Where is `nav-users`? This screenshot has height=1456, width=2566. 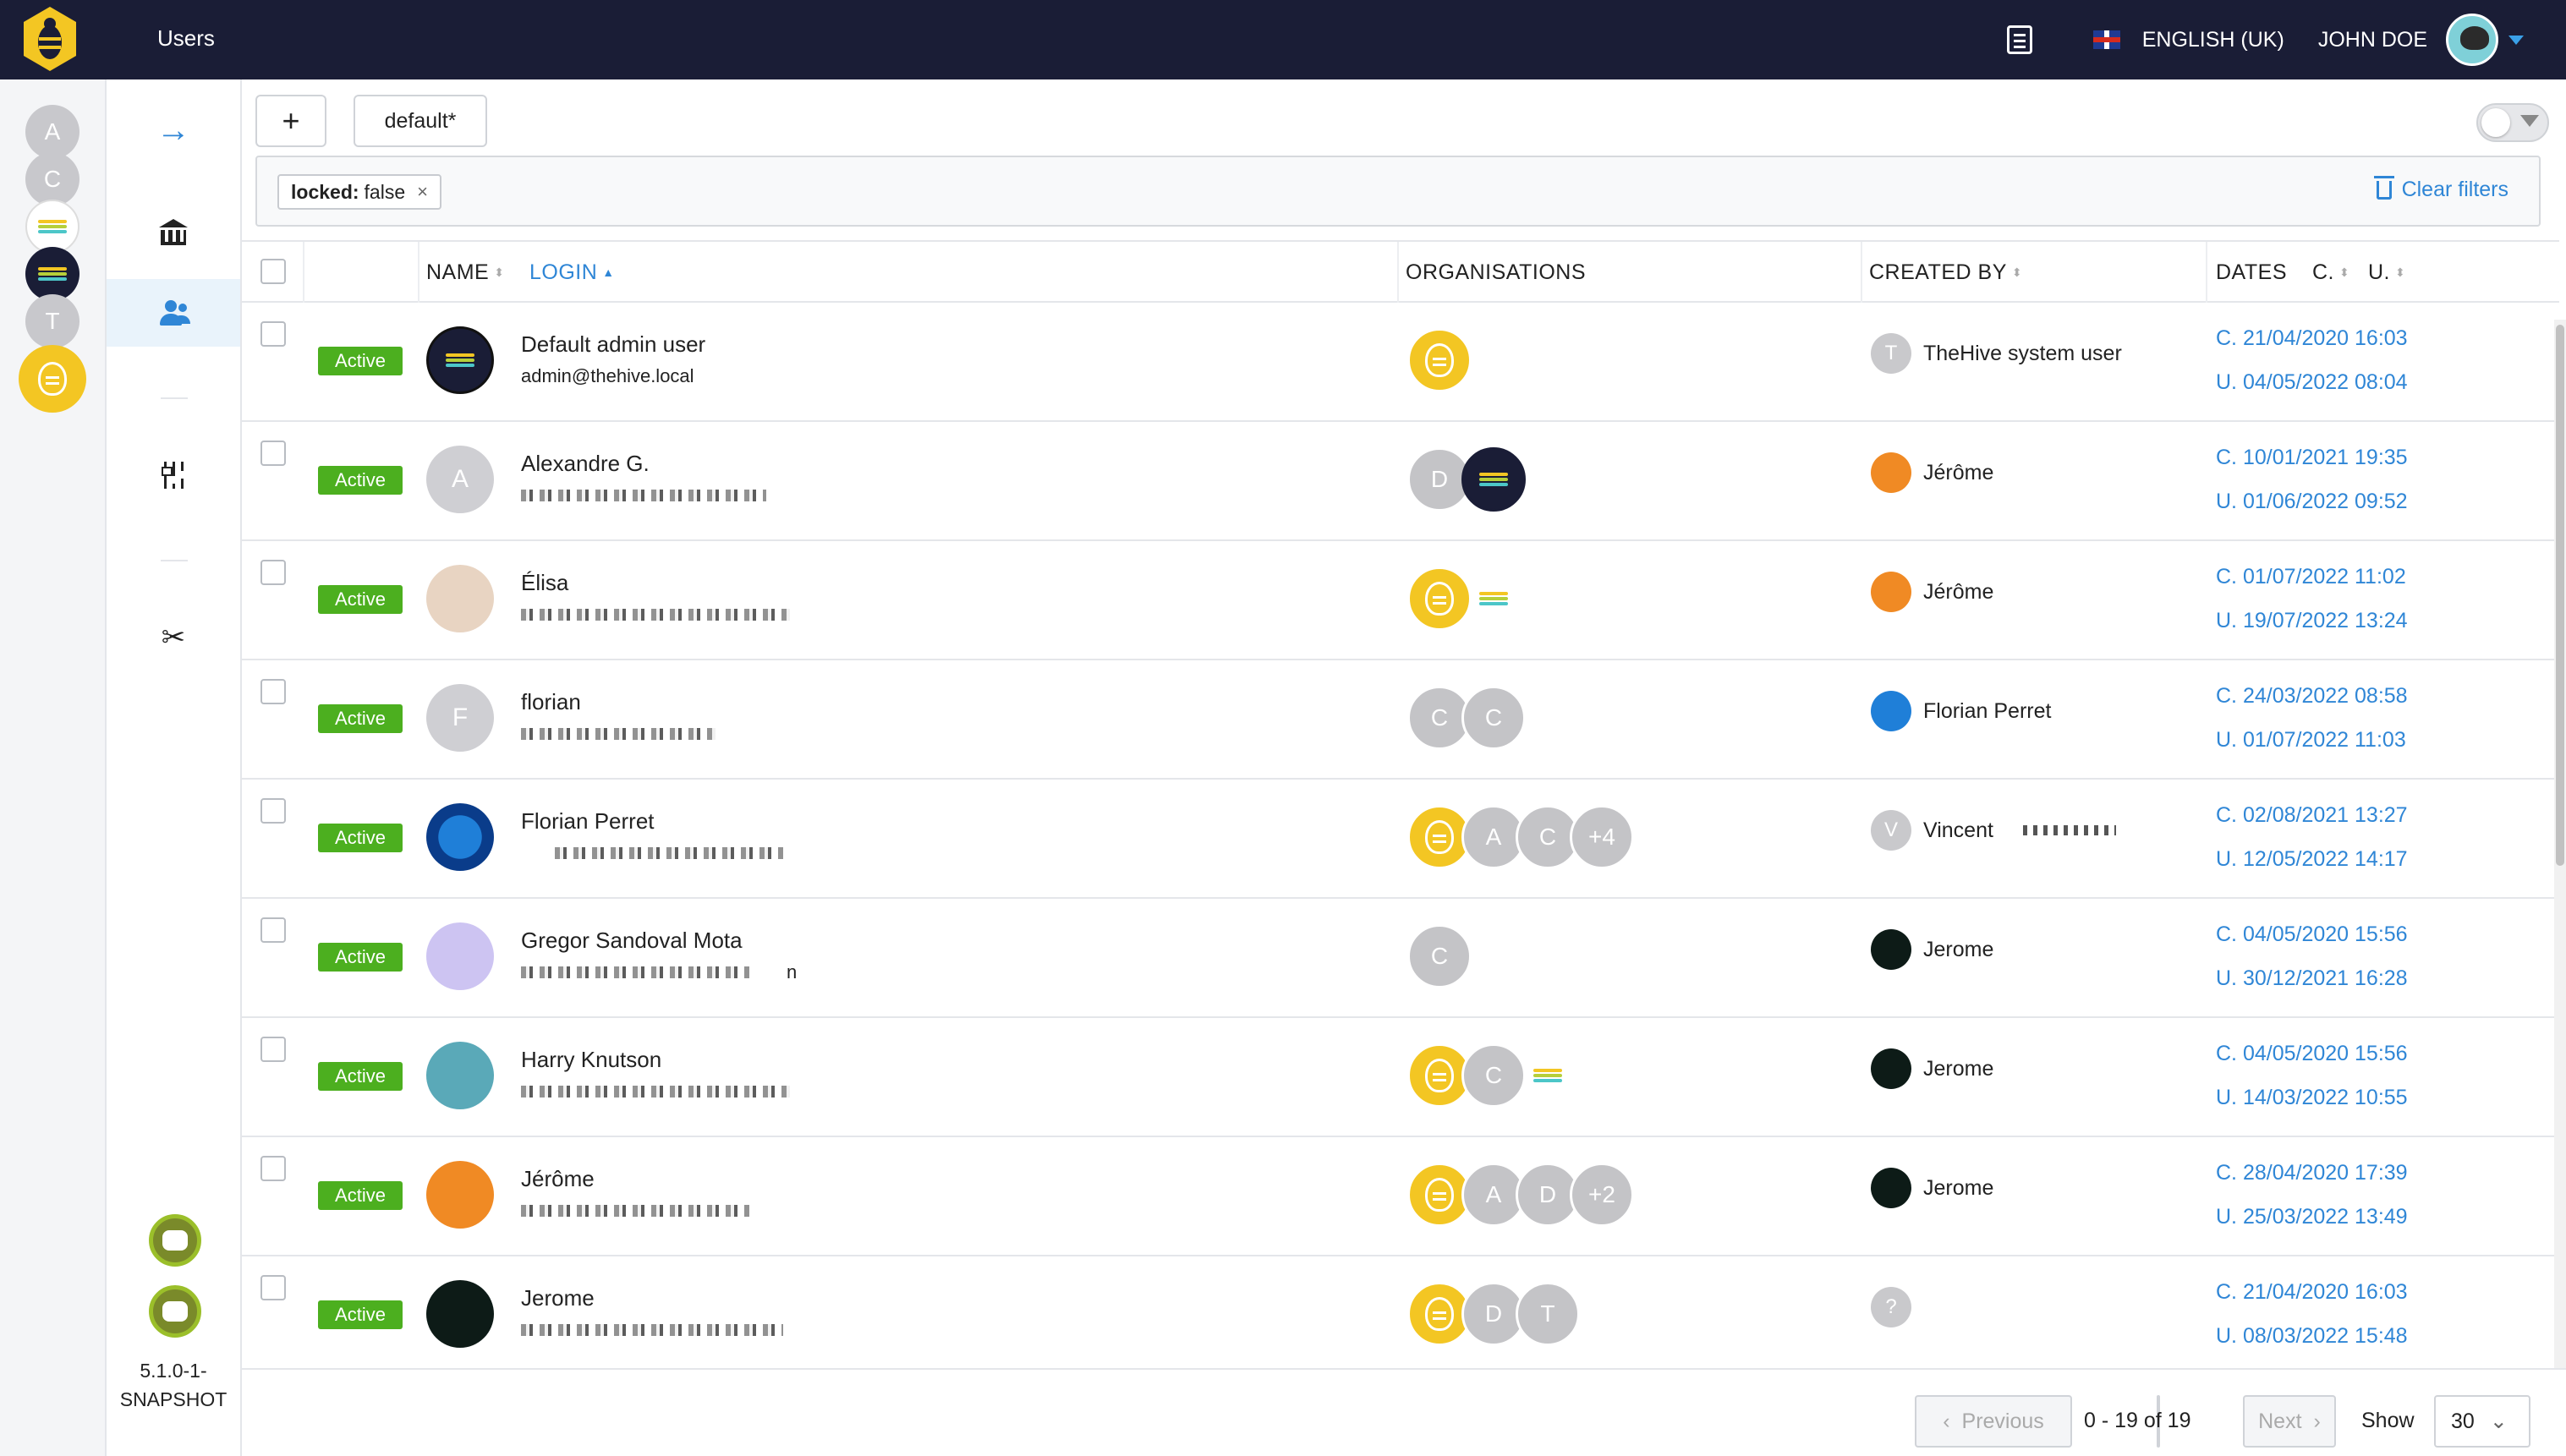 nav-users is located at coordinates (173, 313).